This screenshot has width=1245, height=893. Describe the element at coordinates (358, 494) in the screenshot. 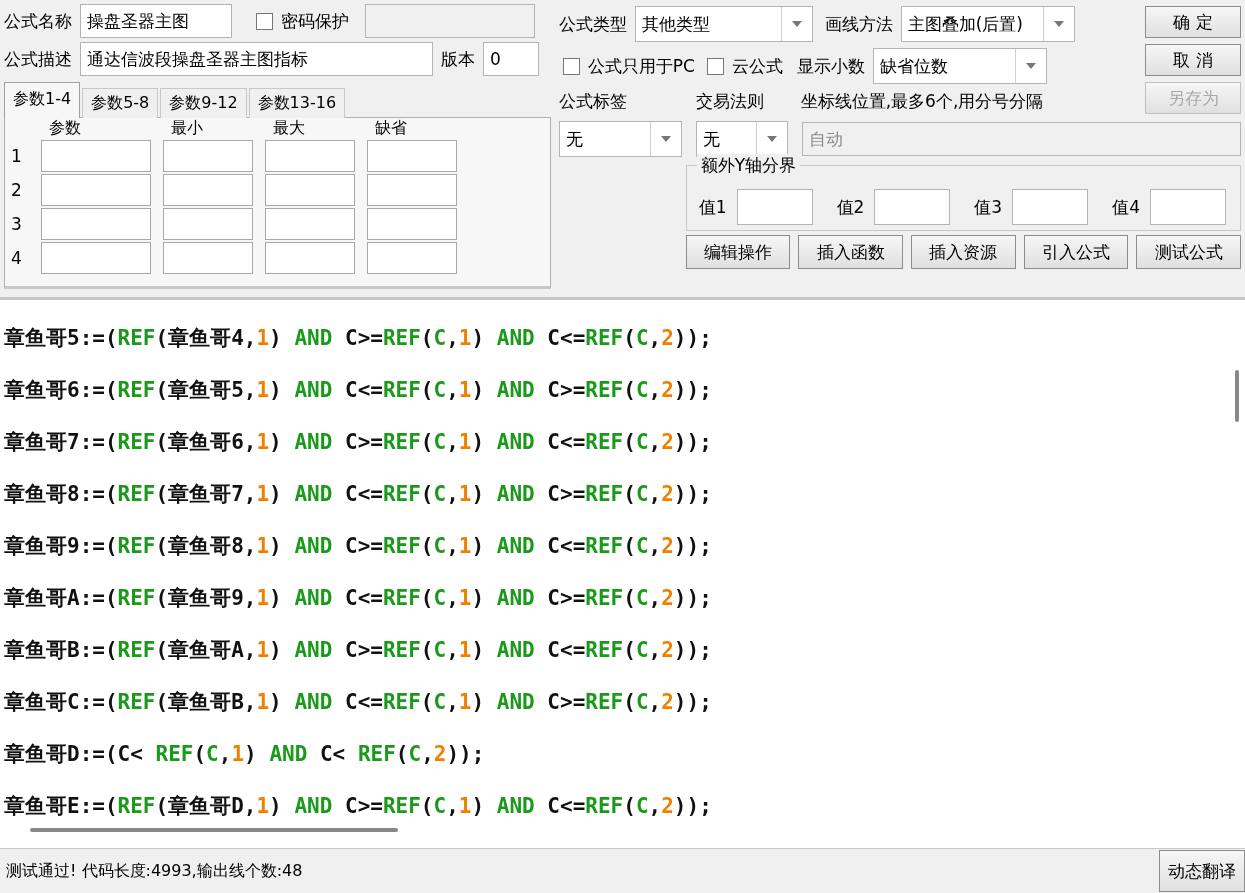

I see `code-line: 章鱼哥8:=(REF(章鱼哥7,1) AND C<=REF(C,1) AND C>=REF(C,2));` at that location.